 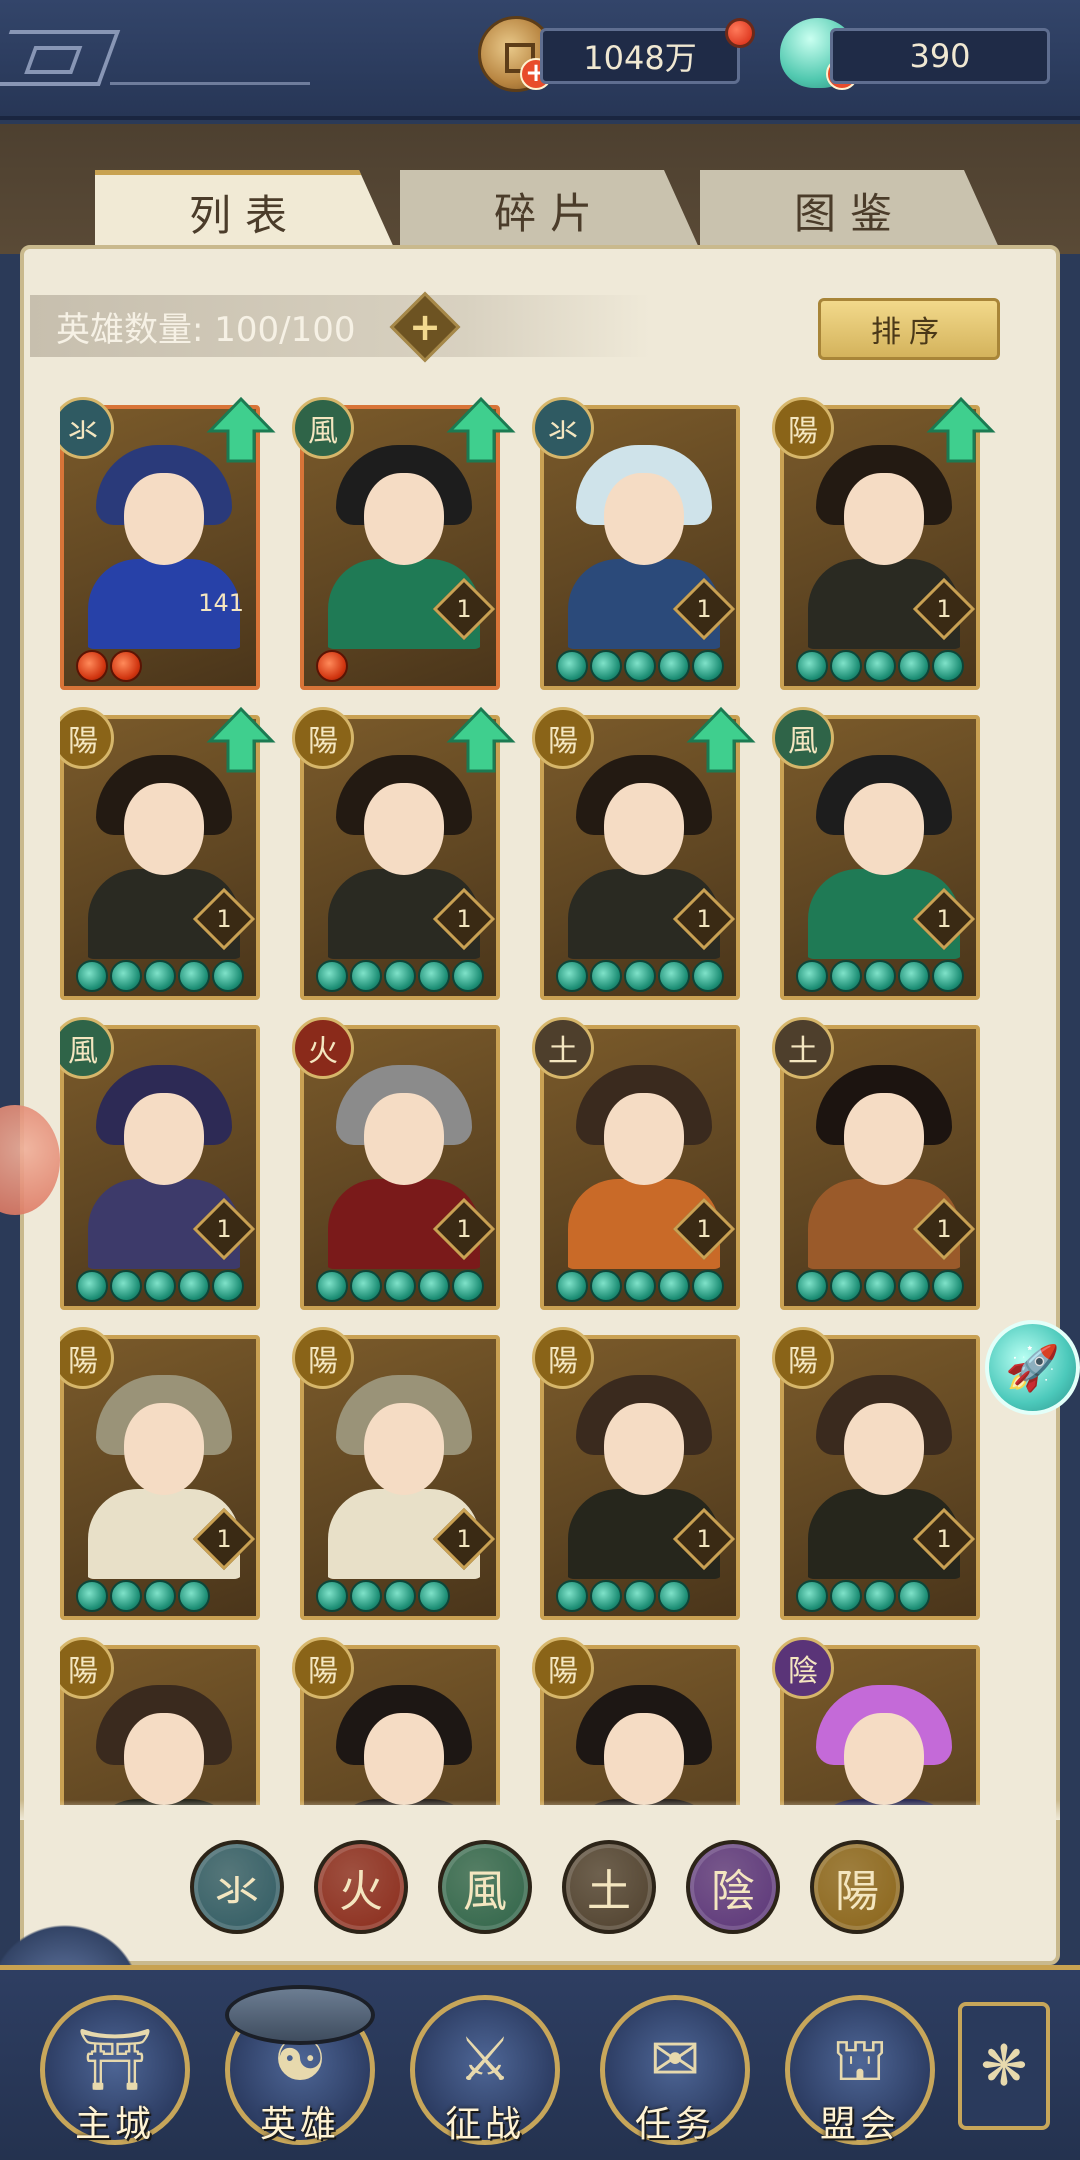 I want to click on active-hero-hat, so click(x=300, y=2015).